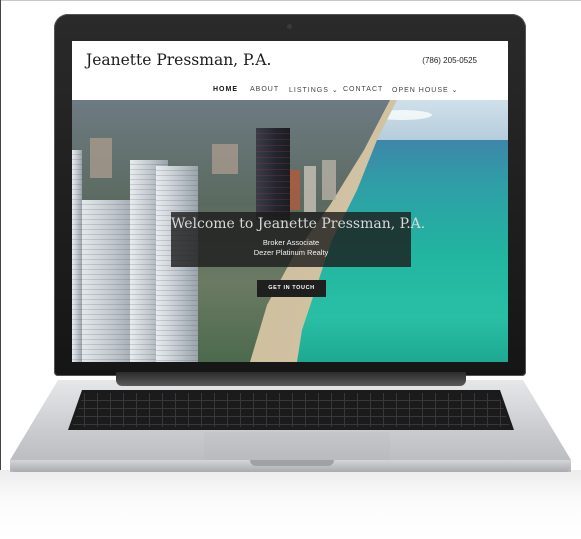  What do you see at coordinates (291, 410) in the screenshot?
I see `keyboard-keys` at bounding box center [291, 410].